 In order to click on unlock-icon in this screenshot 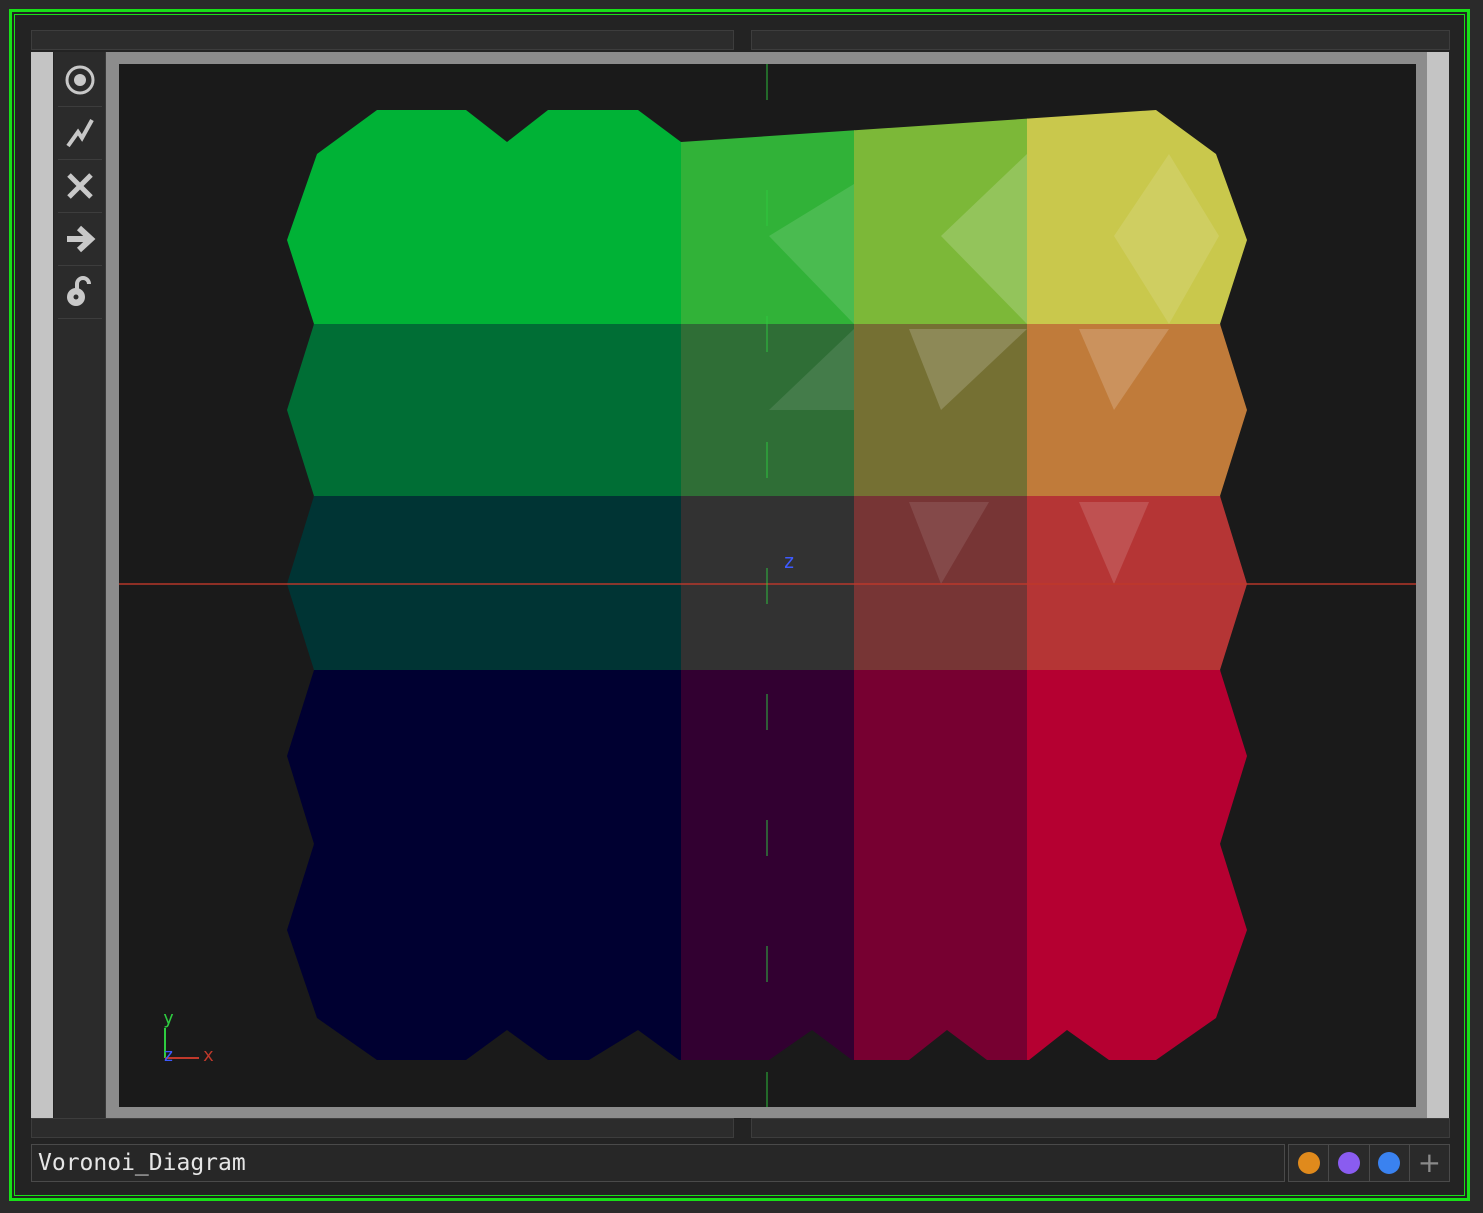, I will do `click(79, 291)`.